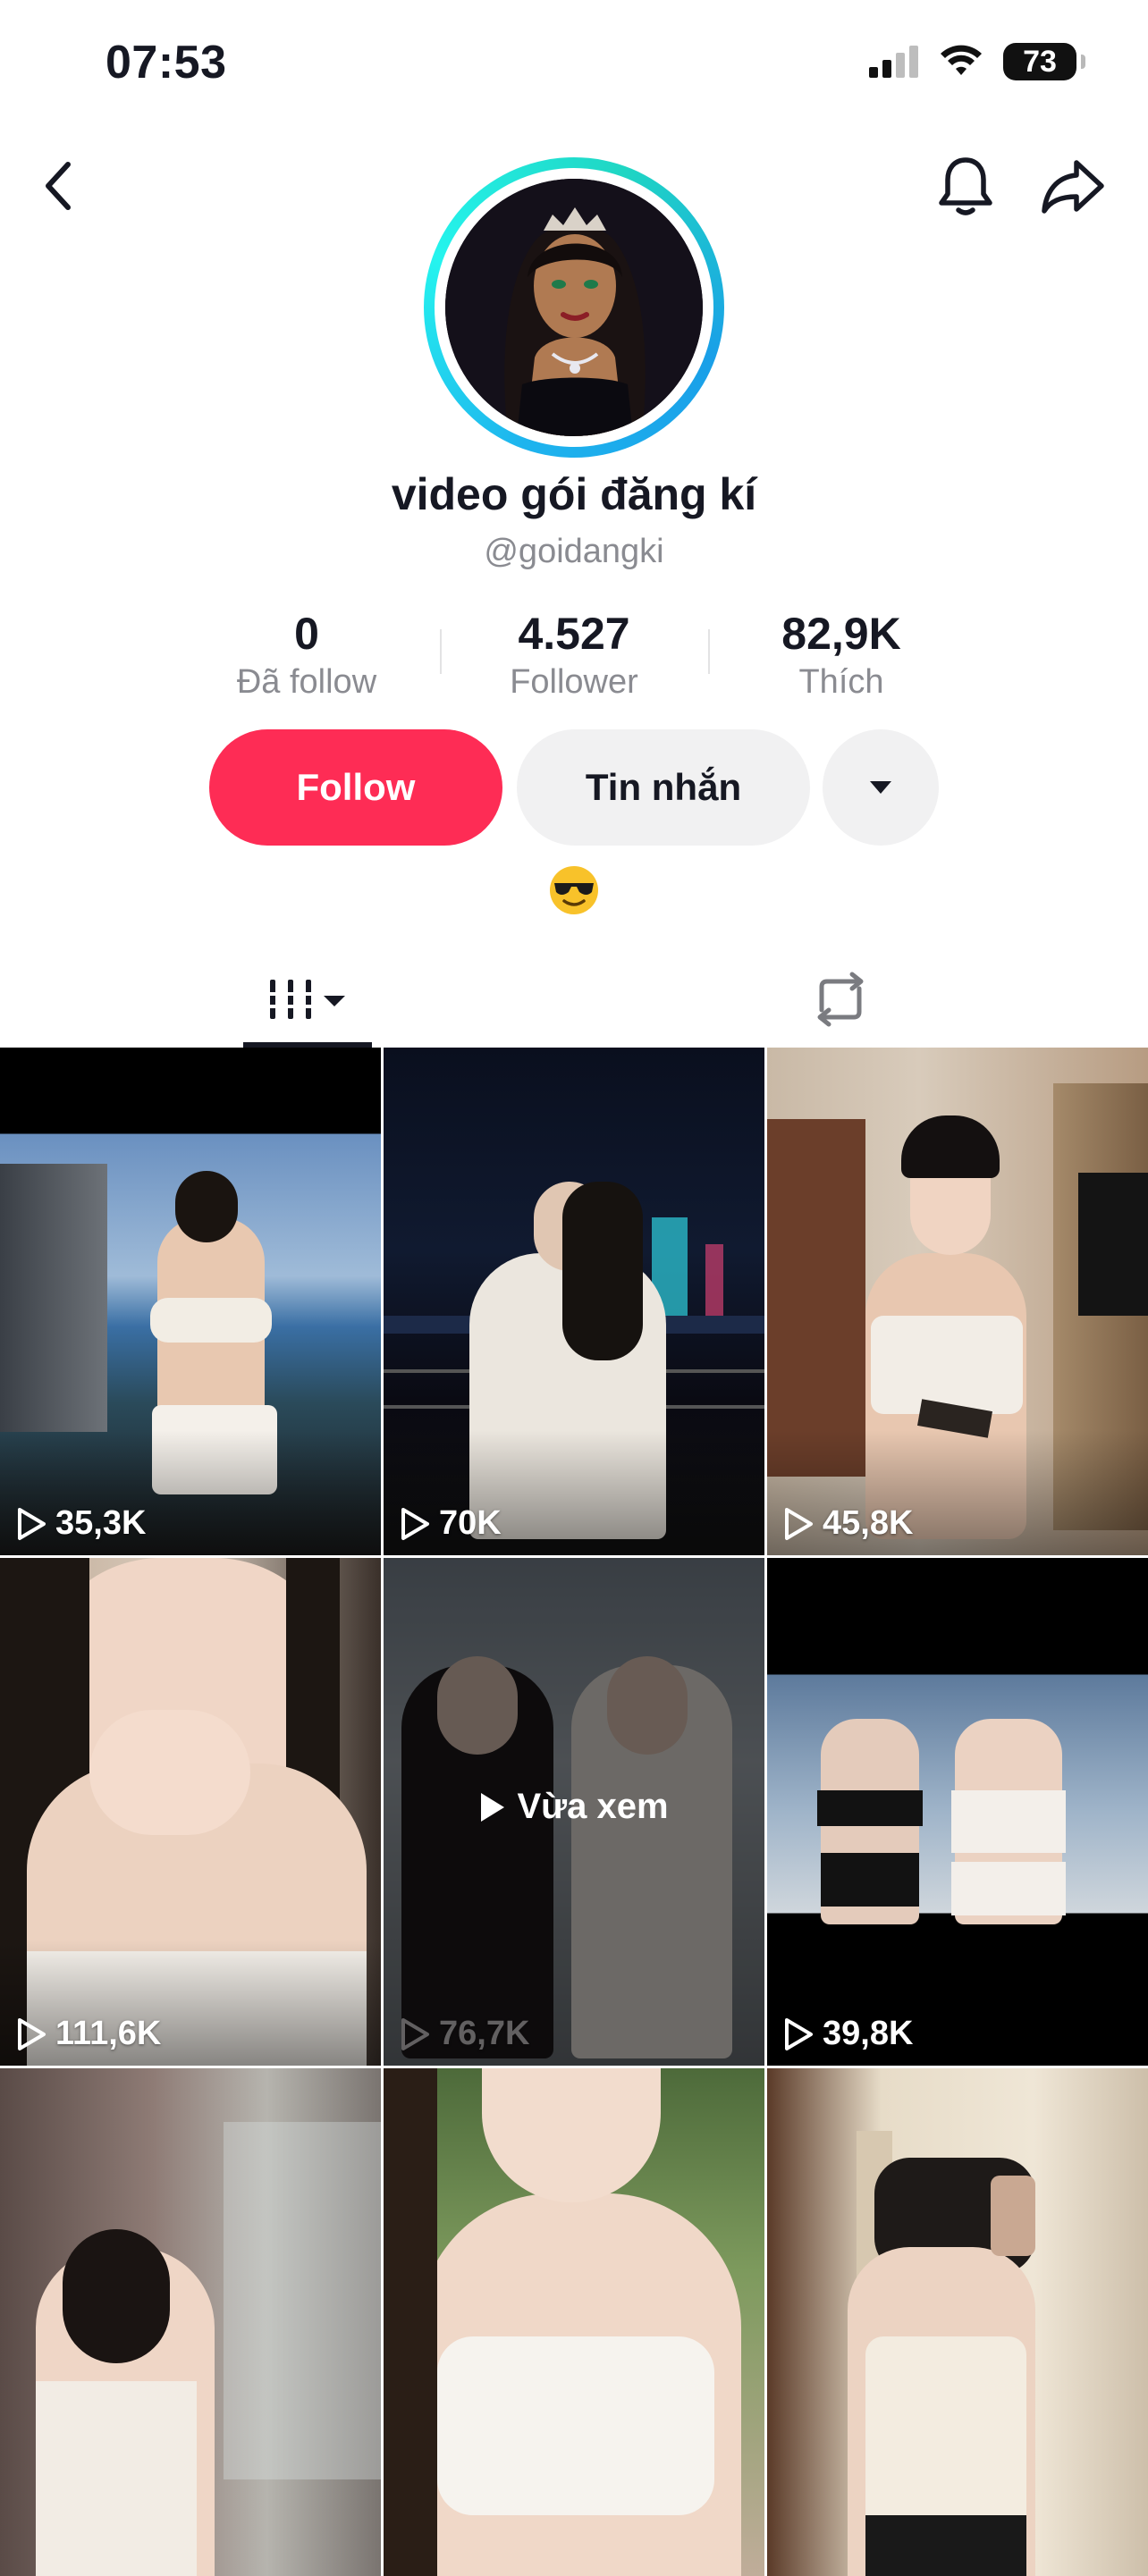  What do you see at coordinates (88, 2034) in the screenshot?
I see `view-count: 111,6K` at bounding box center [88, 2034].